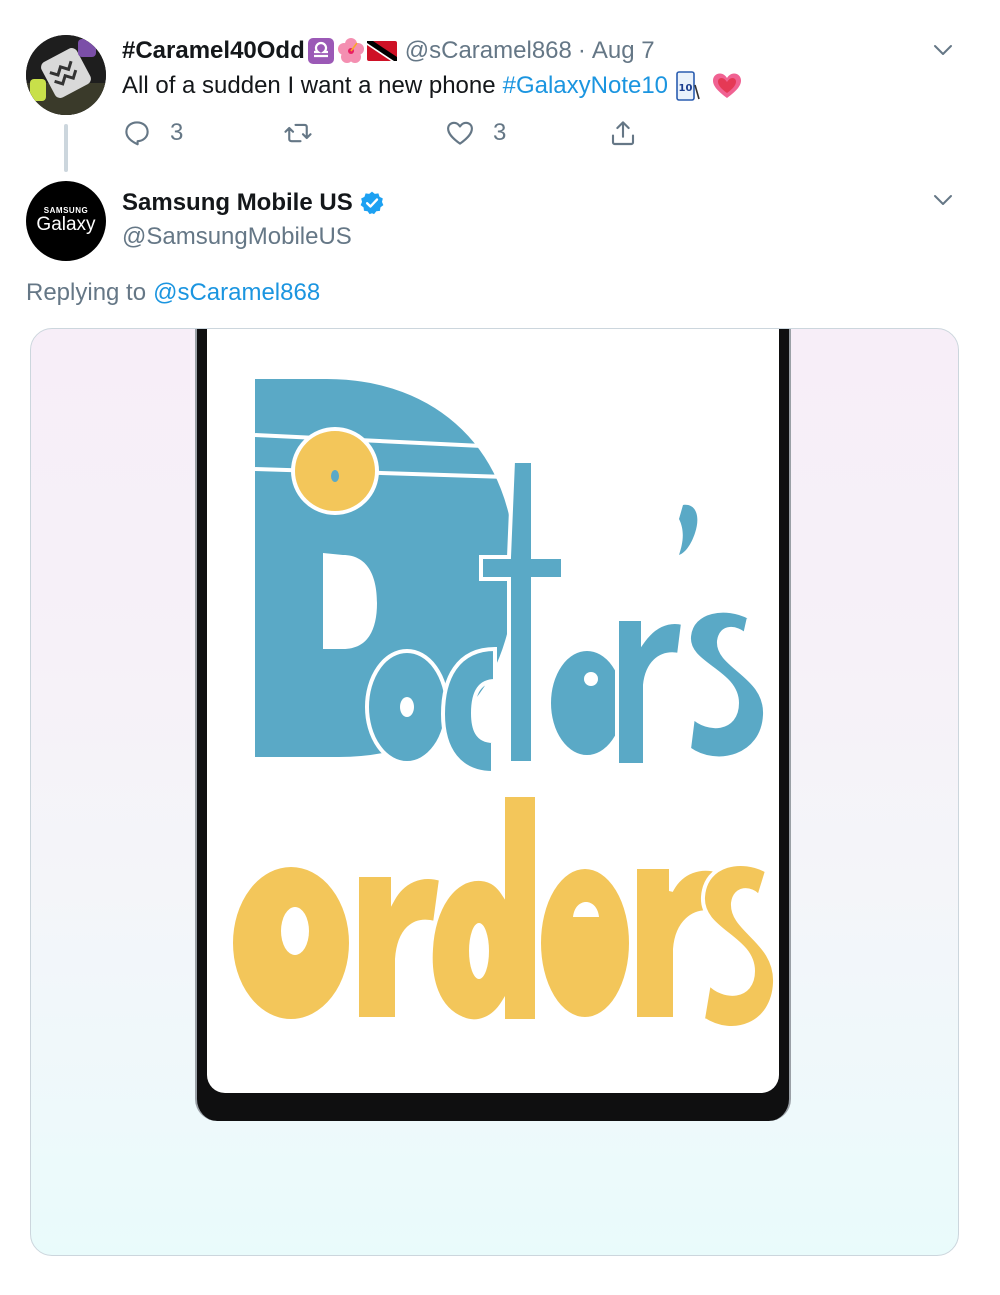 Image resolution: width=1000 pixels, height=1295 pixels. I want to click on reply-count: 3, so click(177, 132).